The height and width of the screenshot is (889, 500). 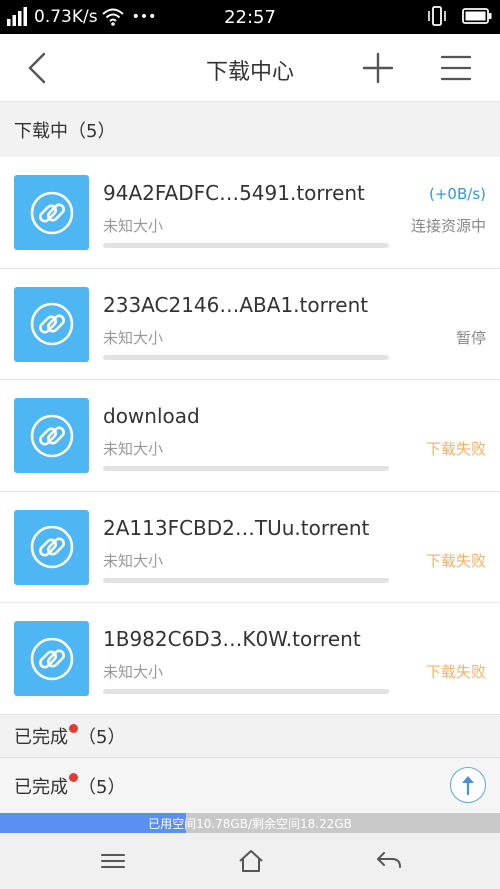 I want to click on download-speed: (+0B/s), so click(x=457, y=194).